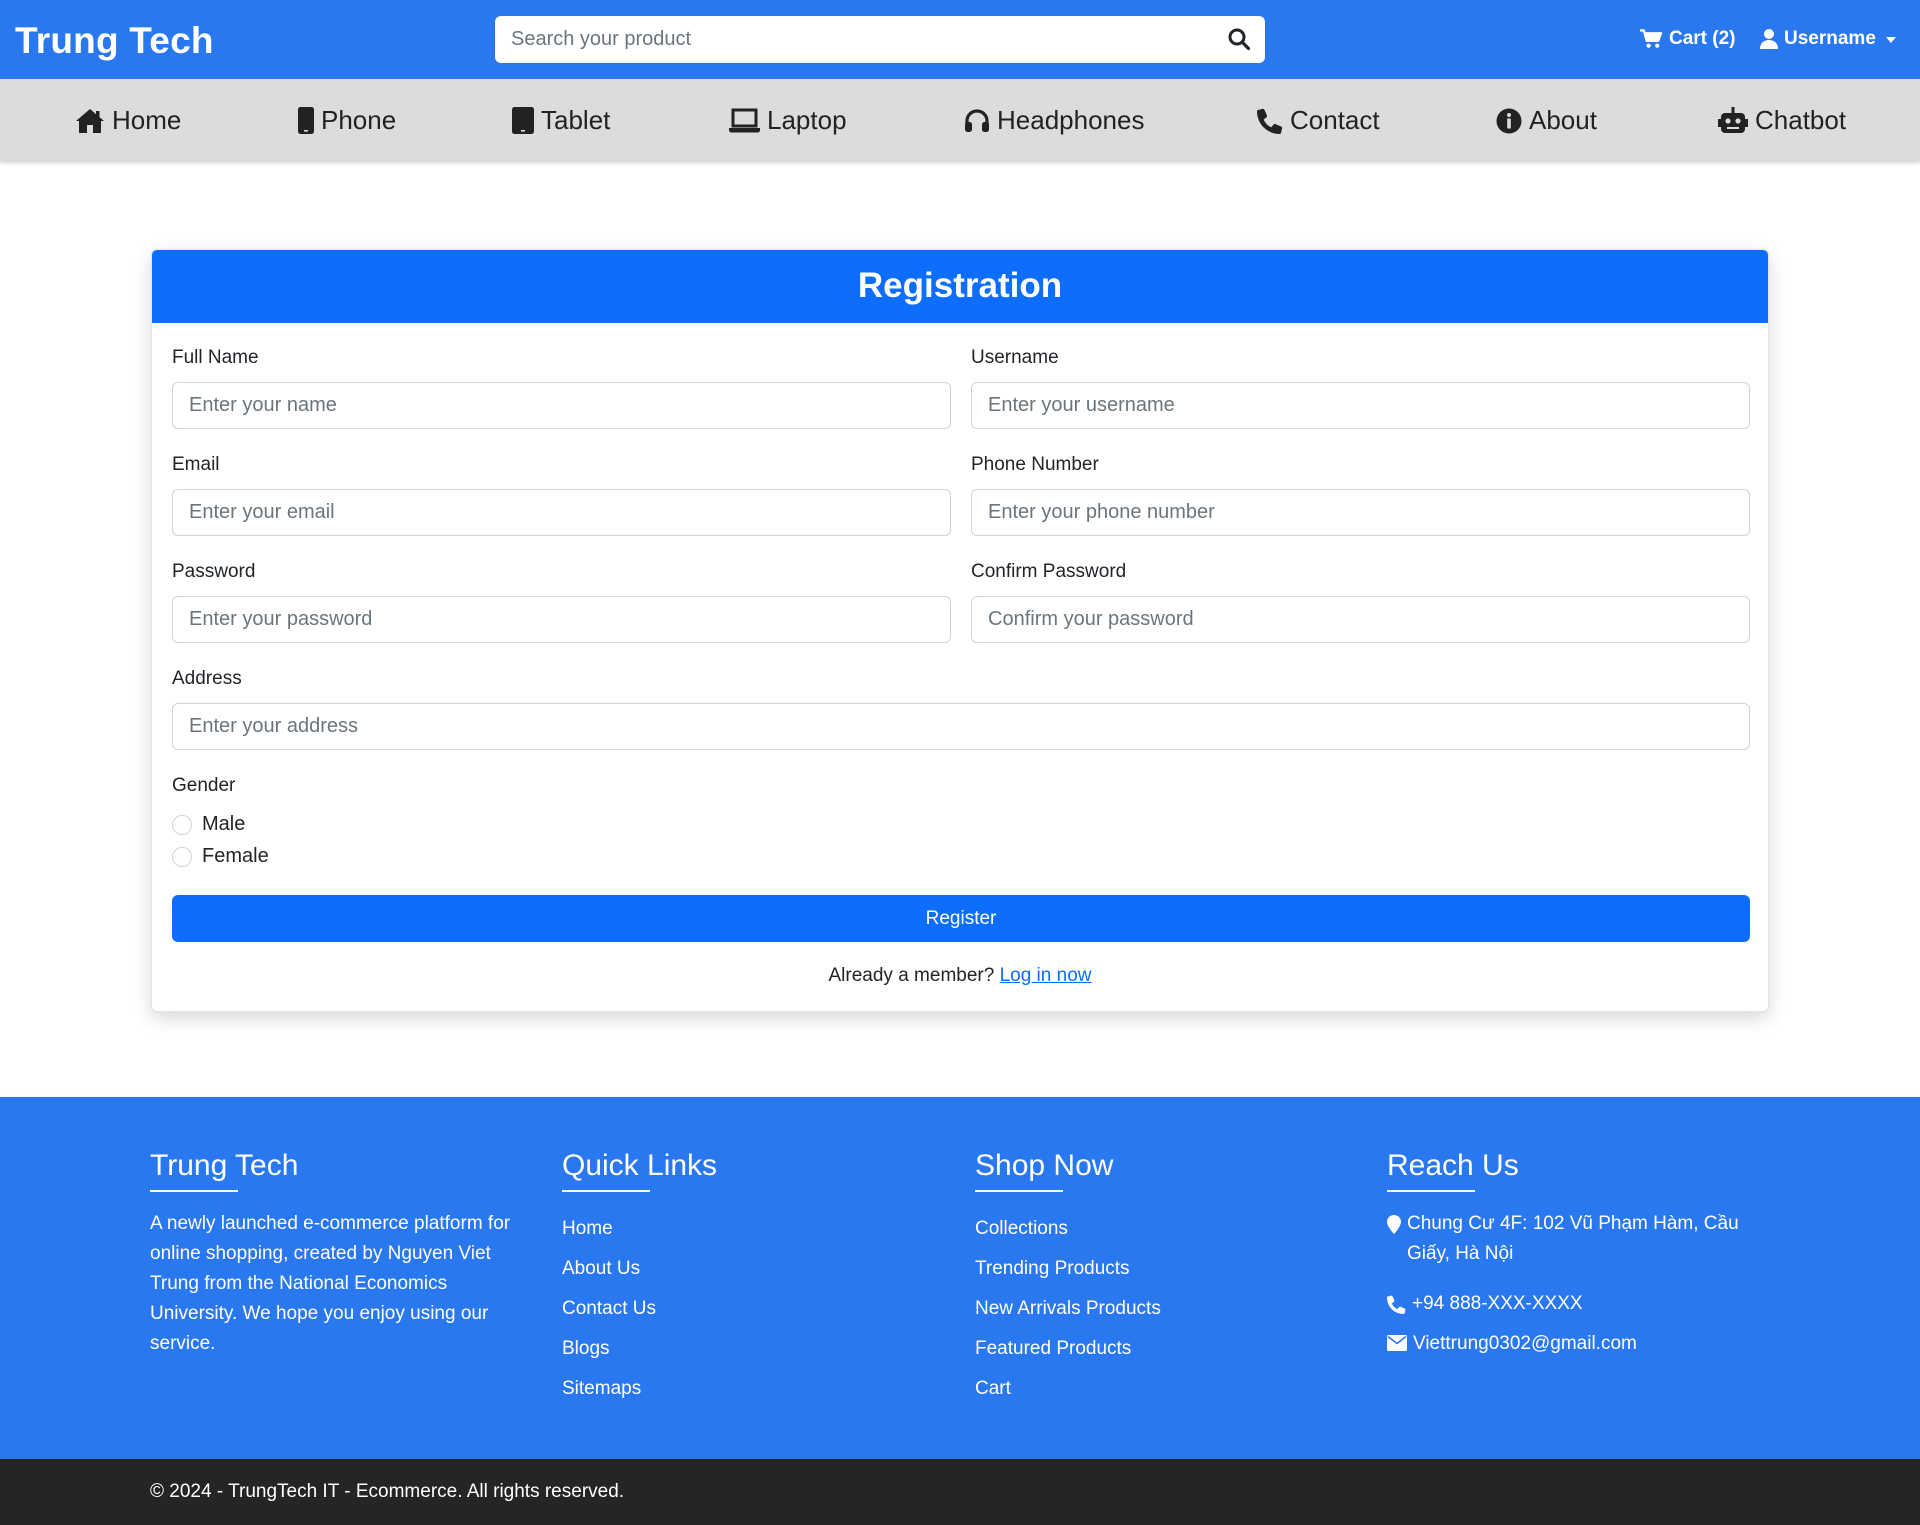 This screenshot has width=1920, height=1525. What do you see at coordinates (114, 41) in the screenshot?
I see `brand-logo: Trung Tech` at bounding box center [114, 41].